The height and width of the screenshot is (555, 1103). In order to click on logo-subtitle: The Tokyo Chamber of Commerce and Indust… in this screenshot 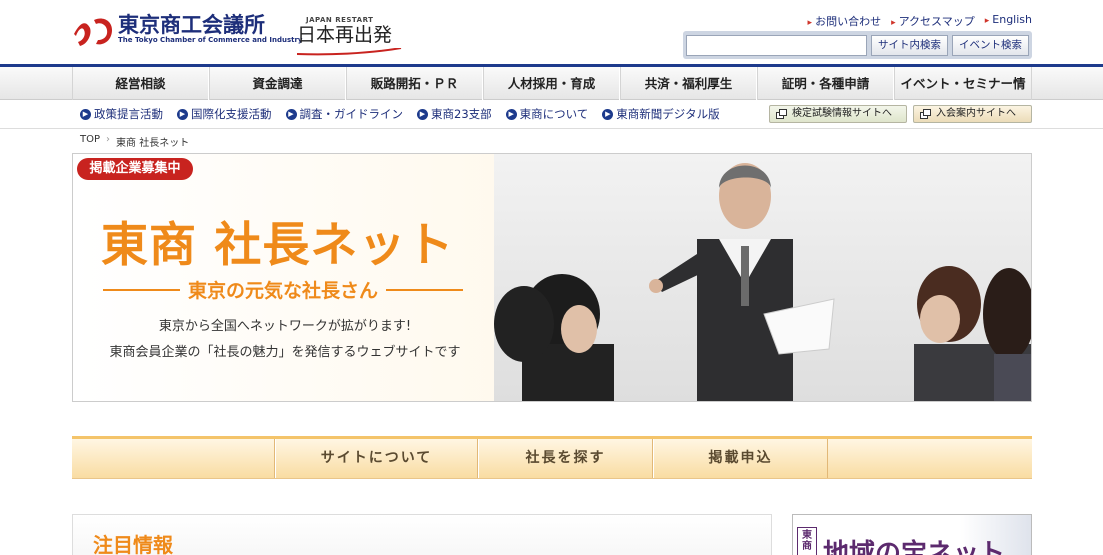, I will do `click(210, 40)`.